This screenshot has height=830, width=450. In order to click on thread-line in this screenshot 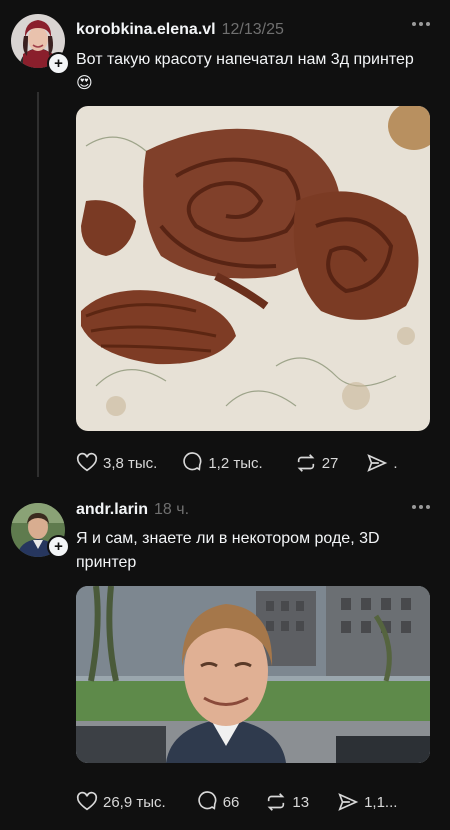, I will do `click(38, 284)`.